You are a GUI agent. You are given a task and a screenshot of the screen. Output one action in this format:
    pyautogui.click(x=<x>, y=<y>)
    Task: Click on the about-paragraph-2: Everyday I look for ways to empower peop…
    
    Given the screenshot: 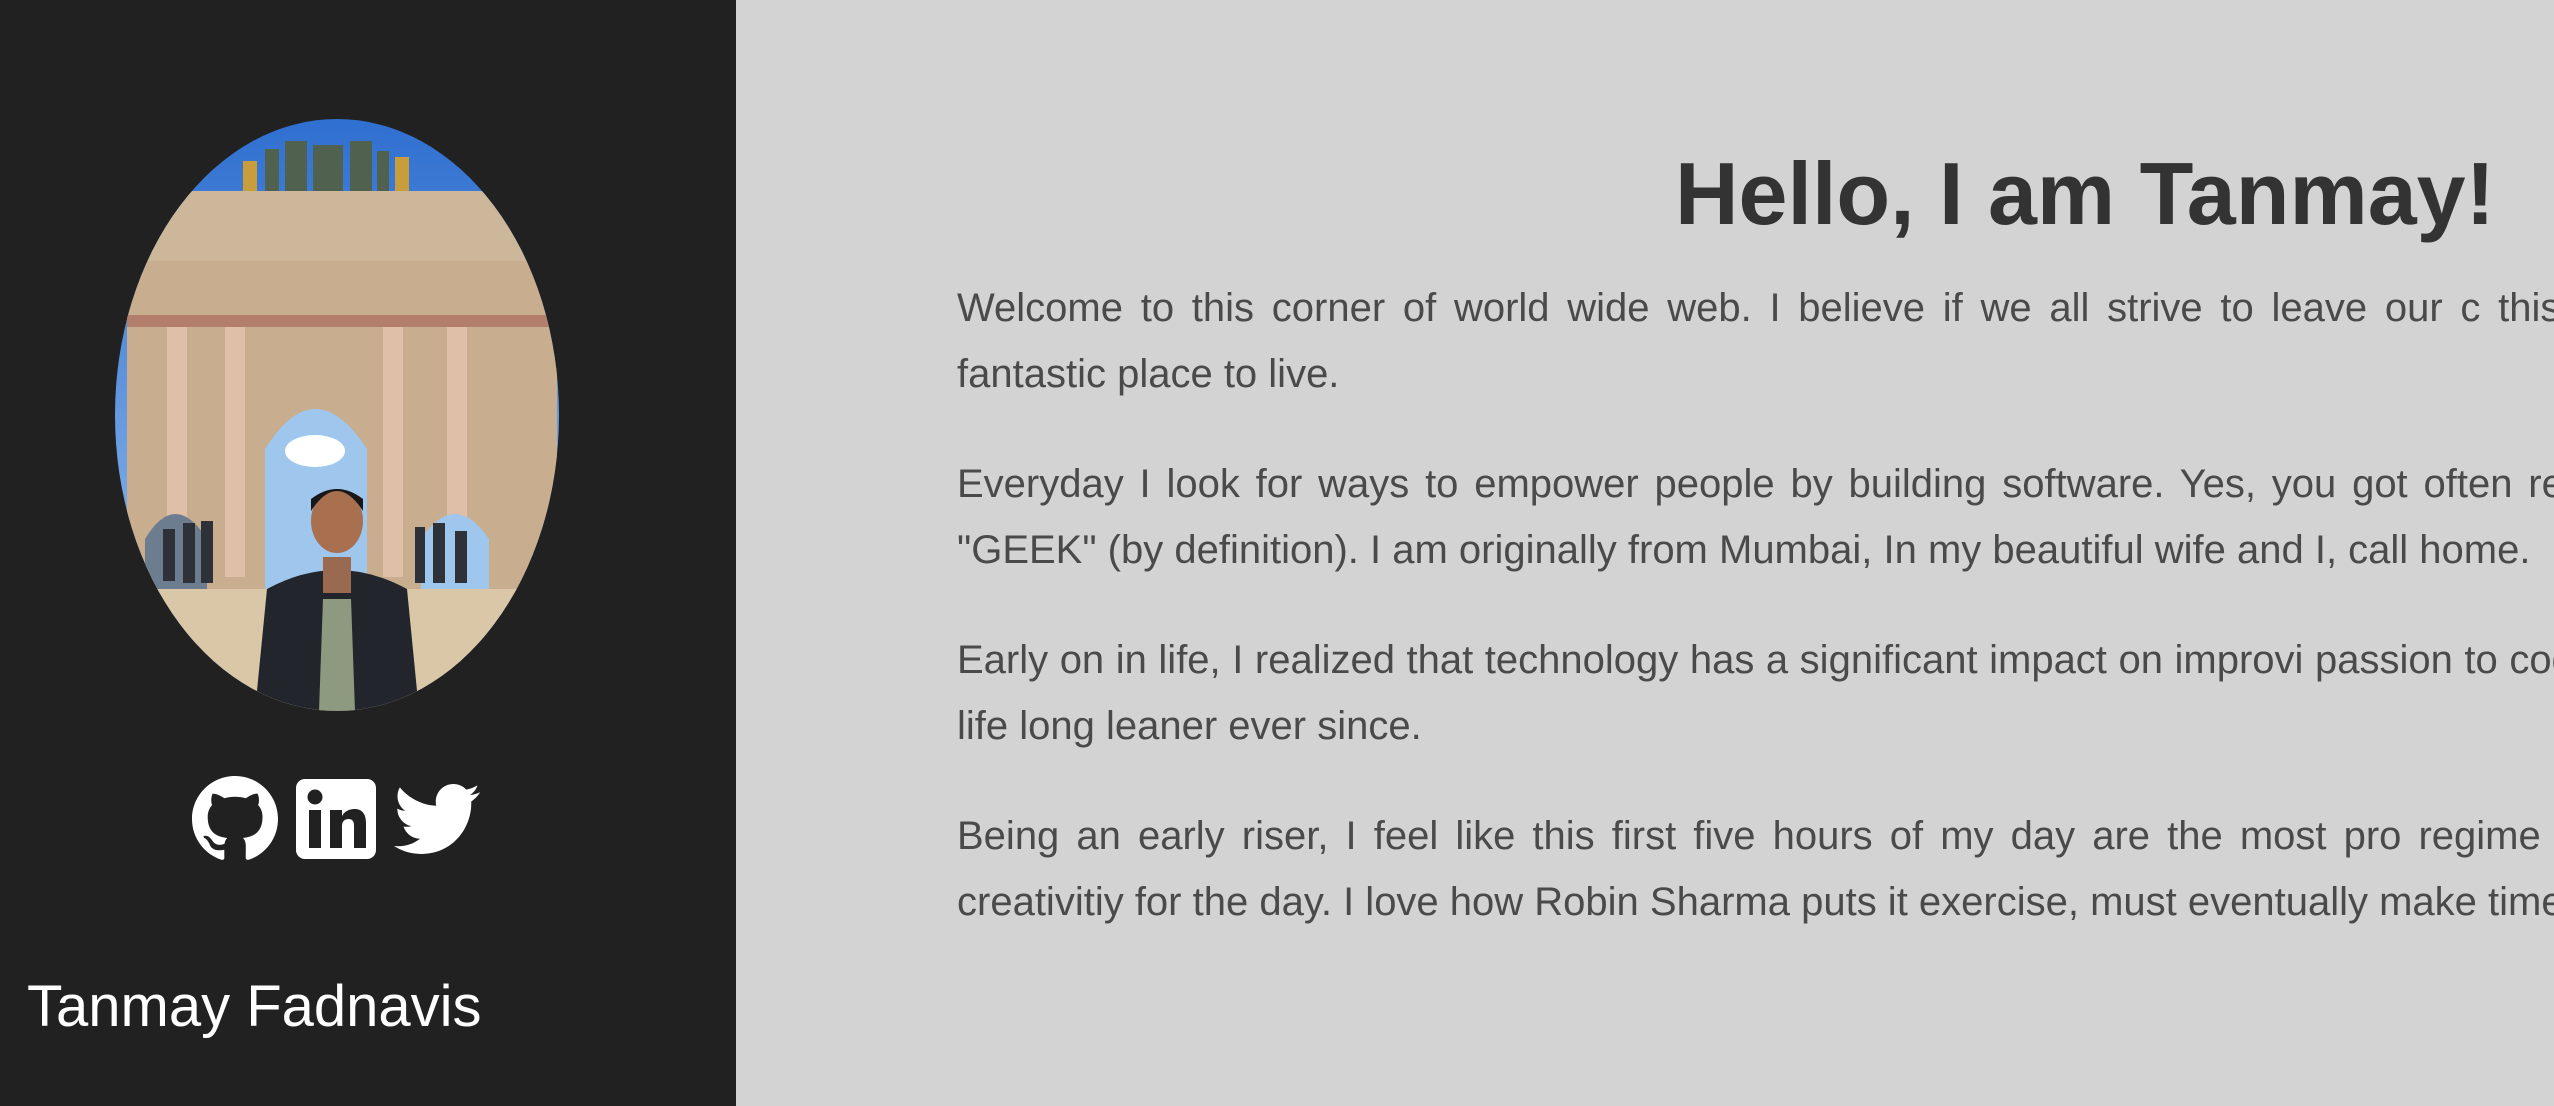 What is the action you would take?
    pyautogui.click(x=1755, y=517)
    